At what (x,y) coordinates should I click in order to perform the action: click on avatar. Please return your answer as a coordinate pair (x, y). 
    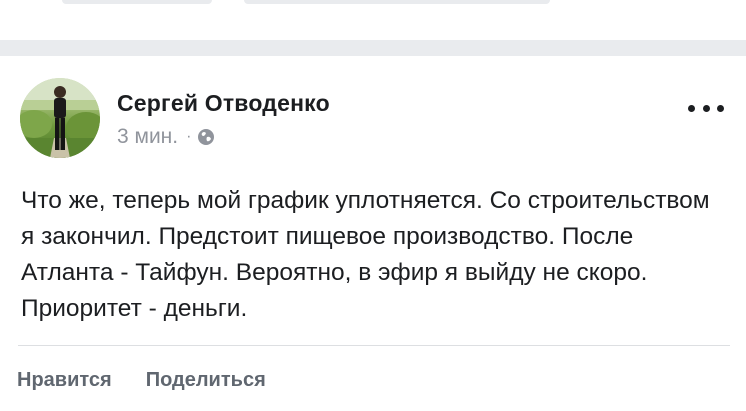
    Looking at the image, I should click on (60, 118).